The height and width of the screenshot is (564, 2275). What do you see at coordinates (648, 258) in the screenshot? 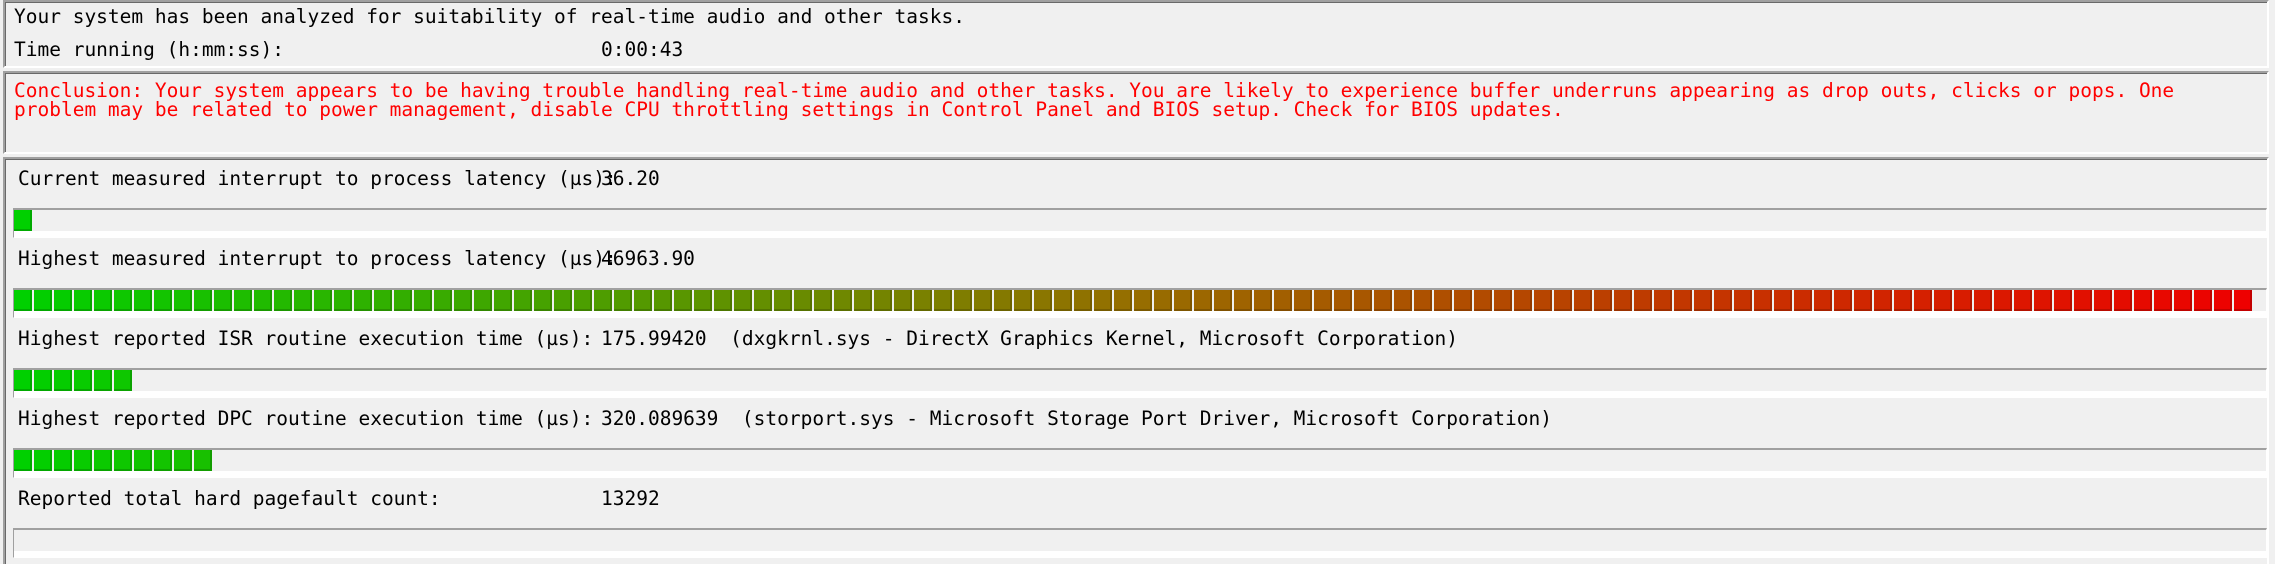
I see `metric-value: 46963.90` at bounding box center [648, 258].